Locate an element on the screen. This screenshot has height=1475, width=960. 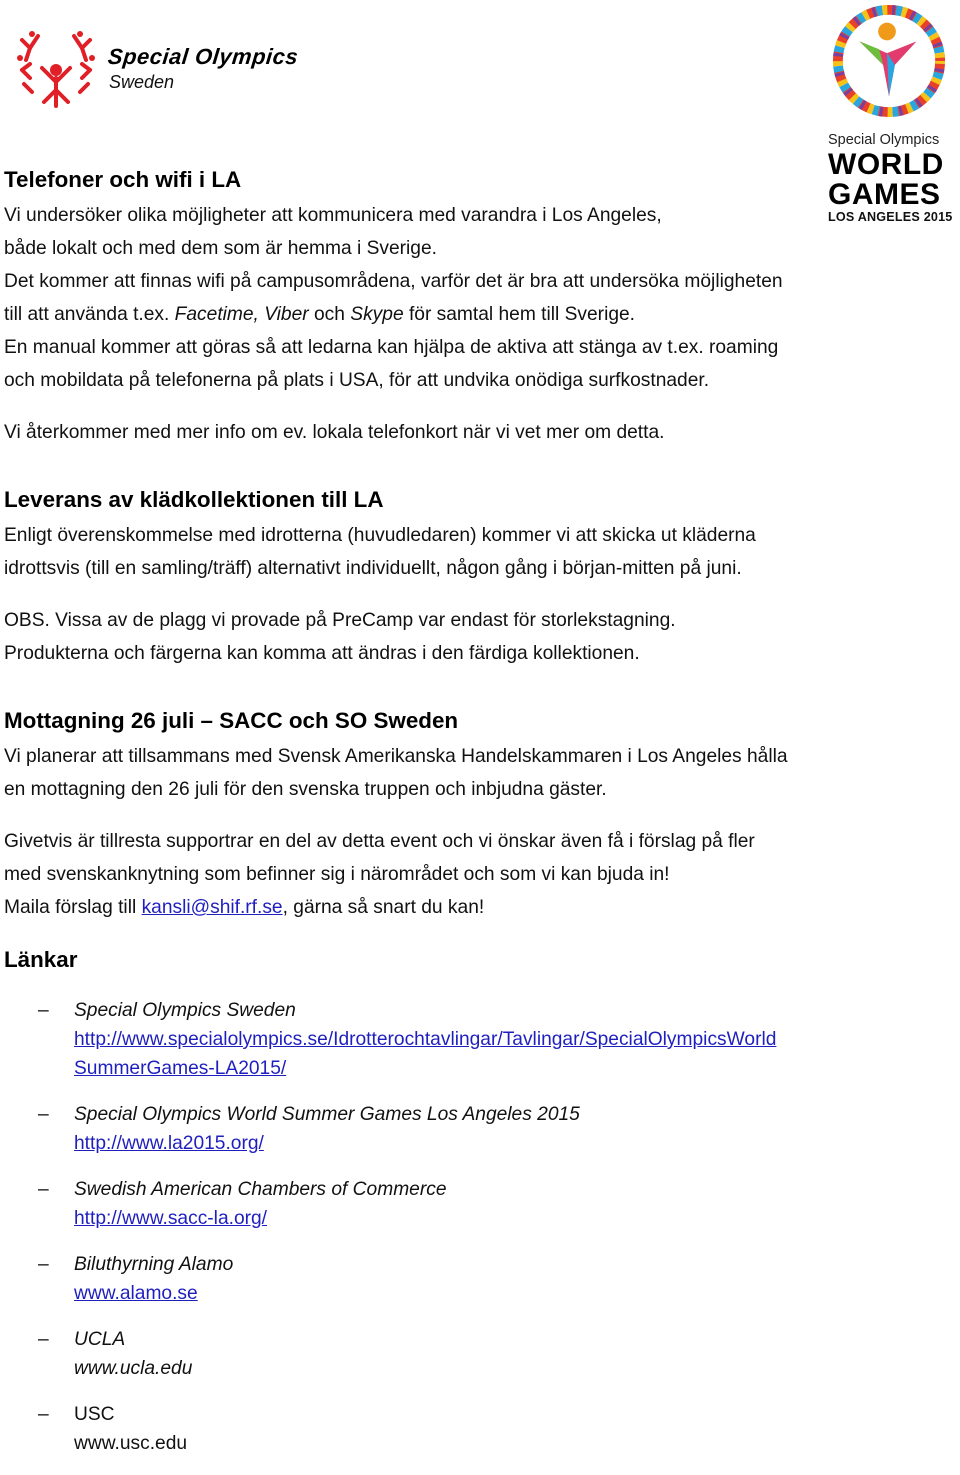
world-games-title: Special Olympics is located at coordinates (884, 140).